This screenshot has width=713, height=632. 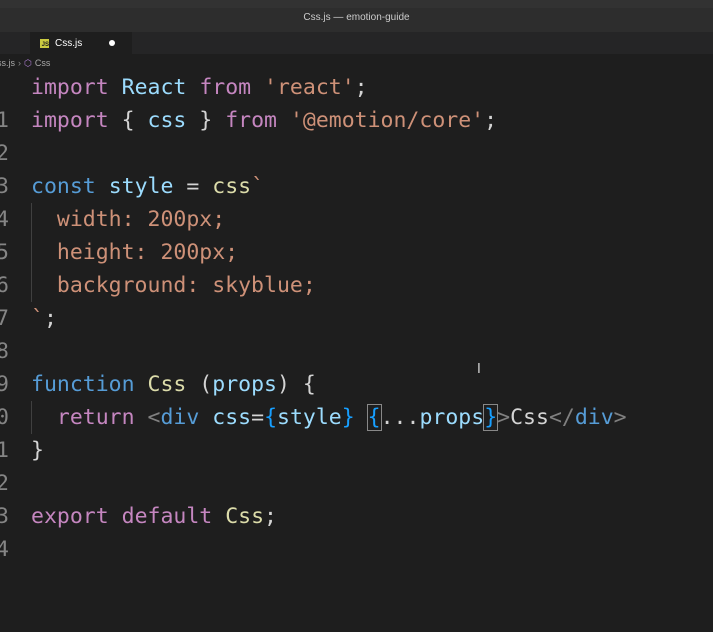 What do you see at coordinates (356, 43) in the screenshot?
I see `tab-bar: JS Css.js` at bounding box center [356, 43].